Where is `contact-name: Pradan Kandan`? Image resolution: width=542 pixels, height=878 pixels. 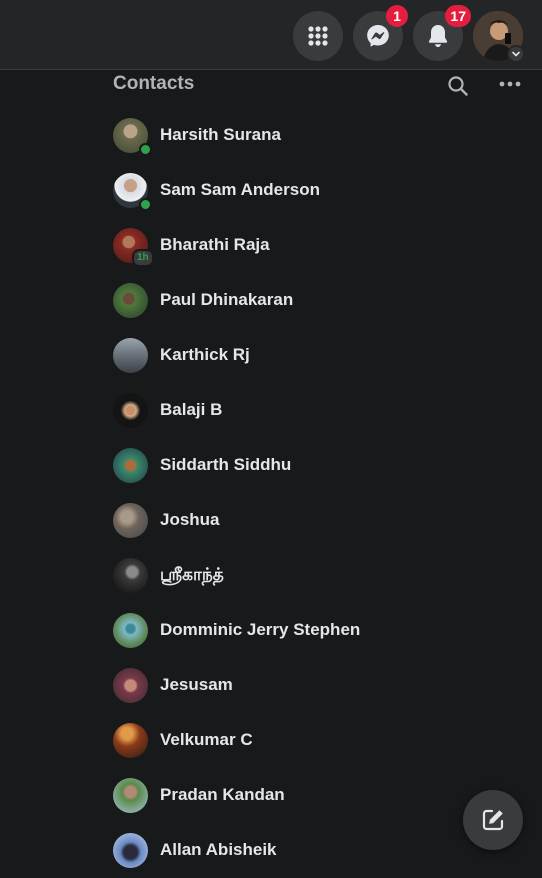
contact-name: Pradan Kandan is located at coordinates (222, 794).